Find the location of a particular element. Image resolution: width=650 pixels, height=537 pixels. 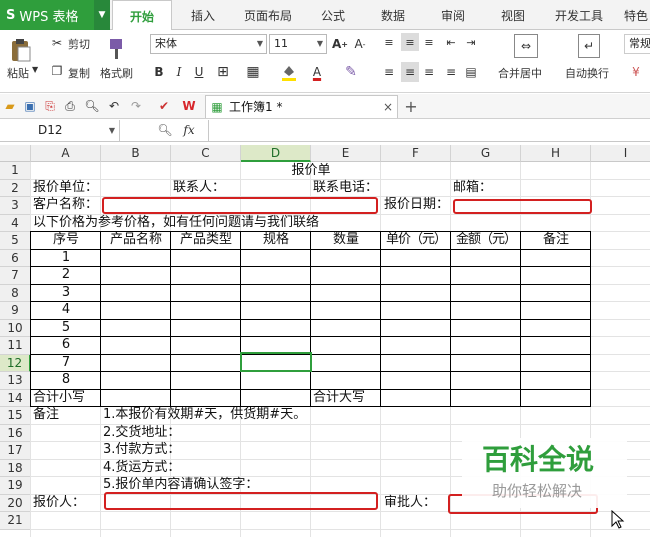

zoom-icon: 🔍︎ is located at coordinates (165, 130).